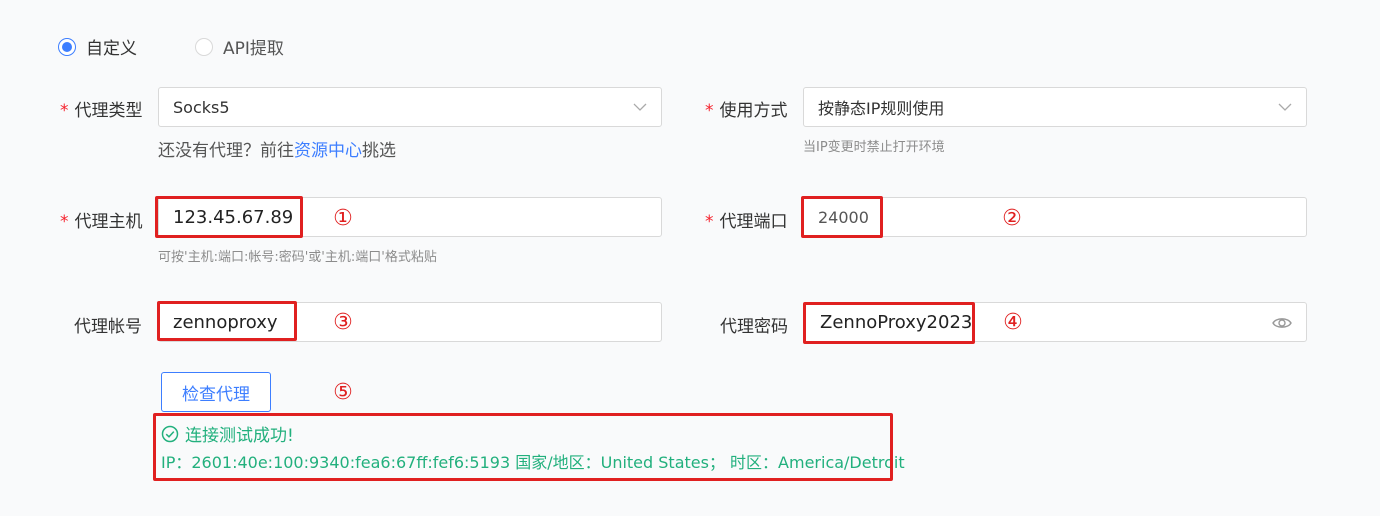 The width and height of the screenshot is (1380, 516). What do you see at coordinates (216, 392) in the screenshot?
I see `check-proxy-button: 检查代理` at bounding box center [216, 392].